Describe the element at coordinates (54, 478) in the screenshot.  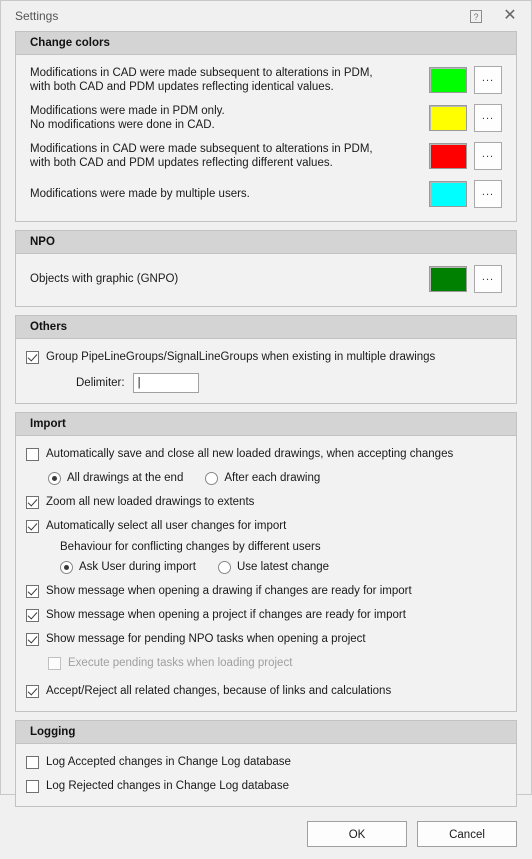
I see `radio-all-drawings-end` at that location.